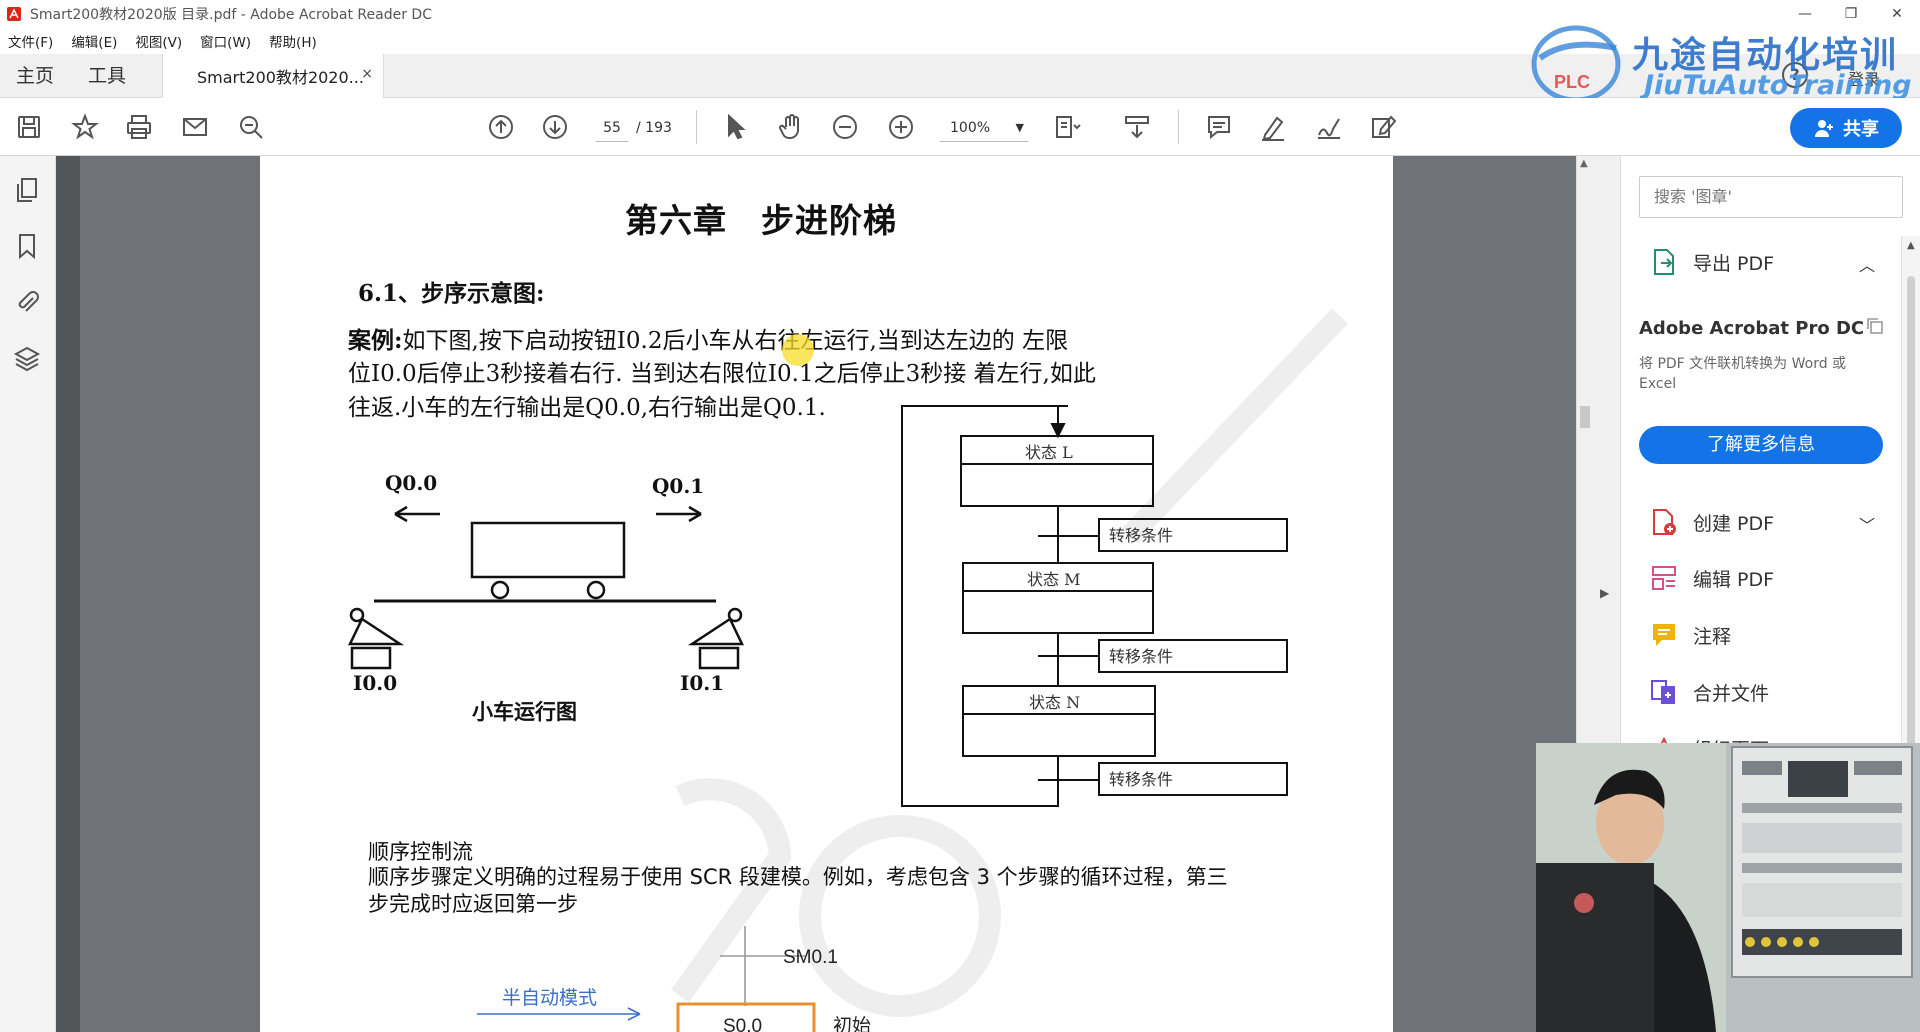  I want to click on tab-document: Smart200教材2020... ×, so click(273, 76).